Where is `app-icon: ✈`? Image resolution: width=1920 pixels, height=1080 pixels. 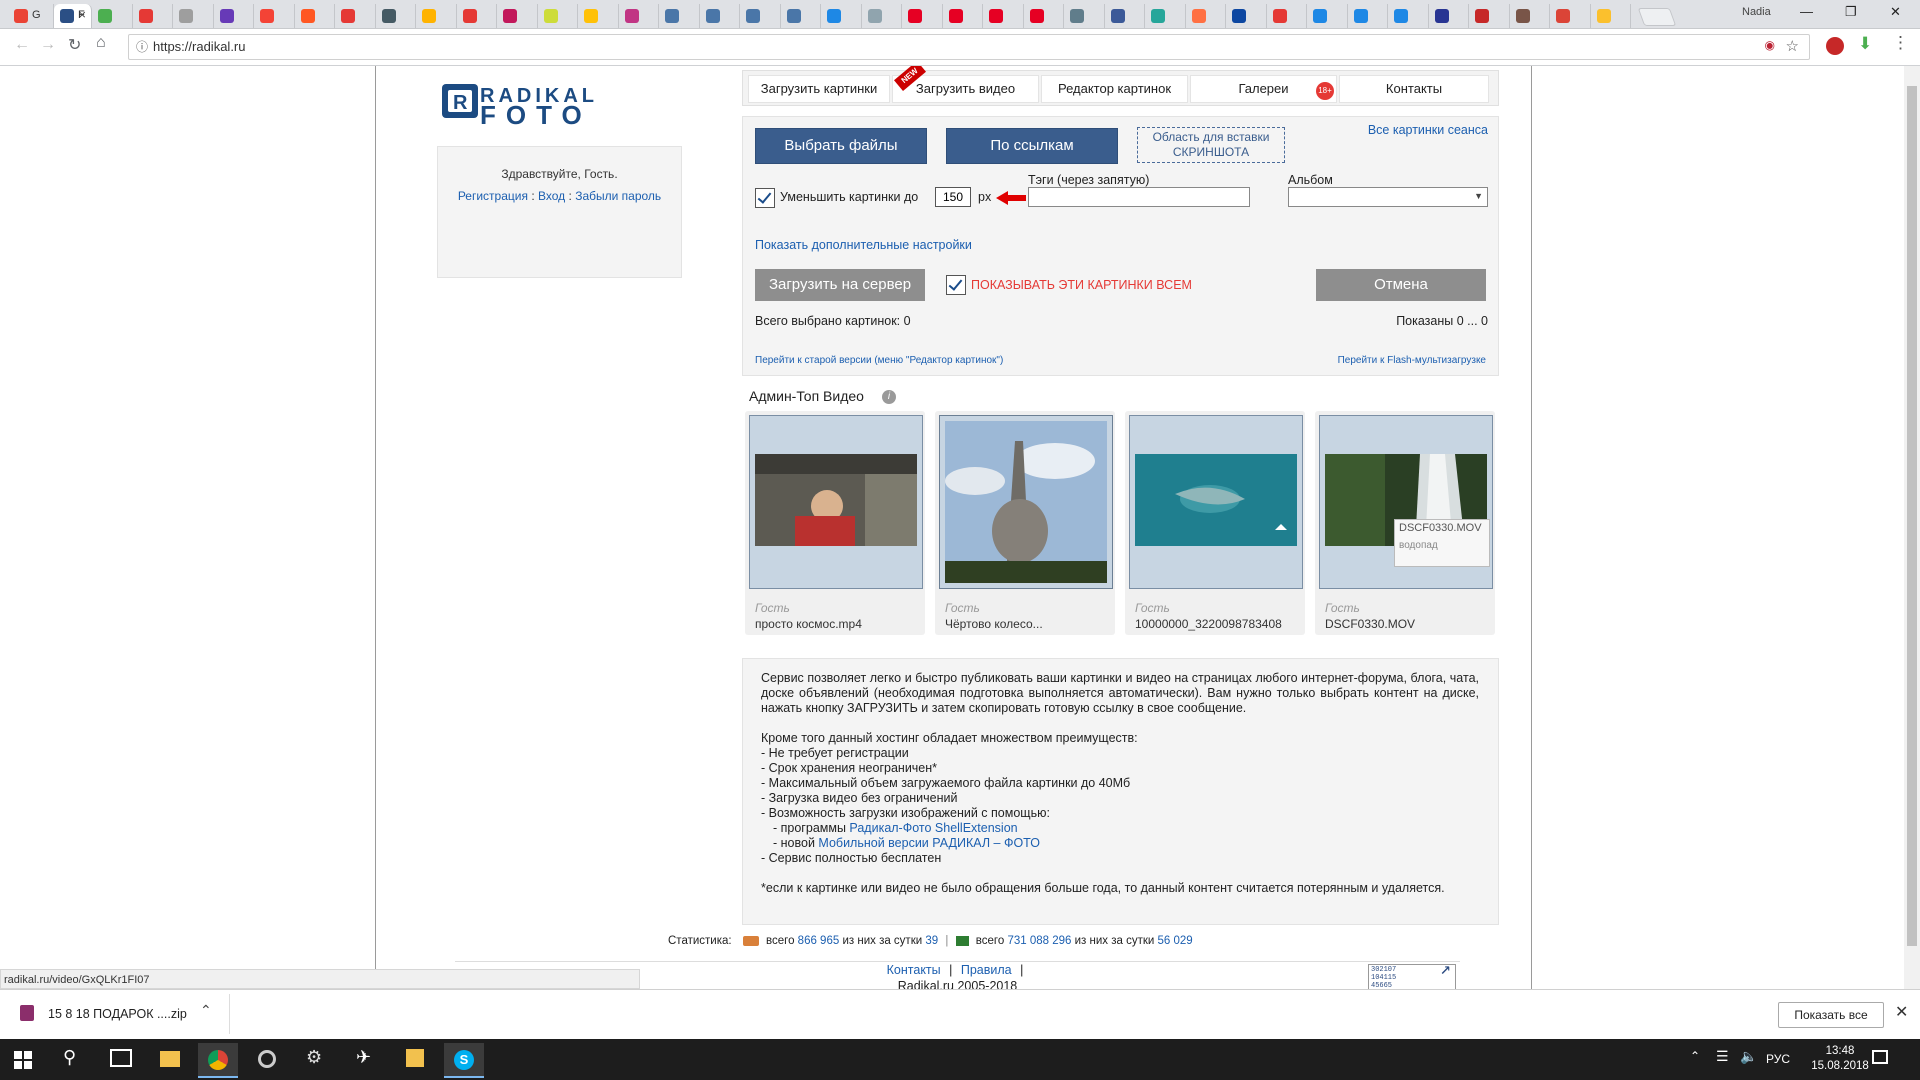
app-icon: ✈ is located at coordinates (363, 1057).